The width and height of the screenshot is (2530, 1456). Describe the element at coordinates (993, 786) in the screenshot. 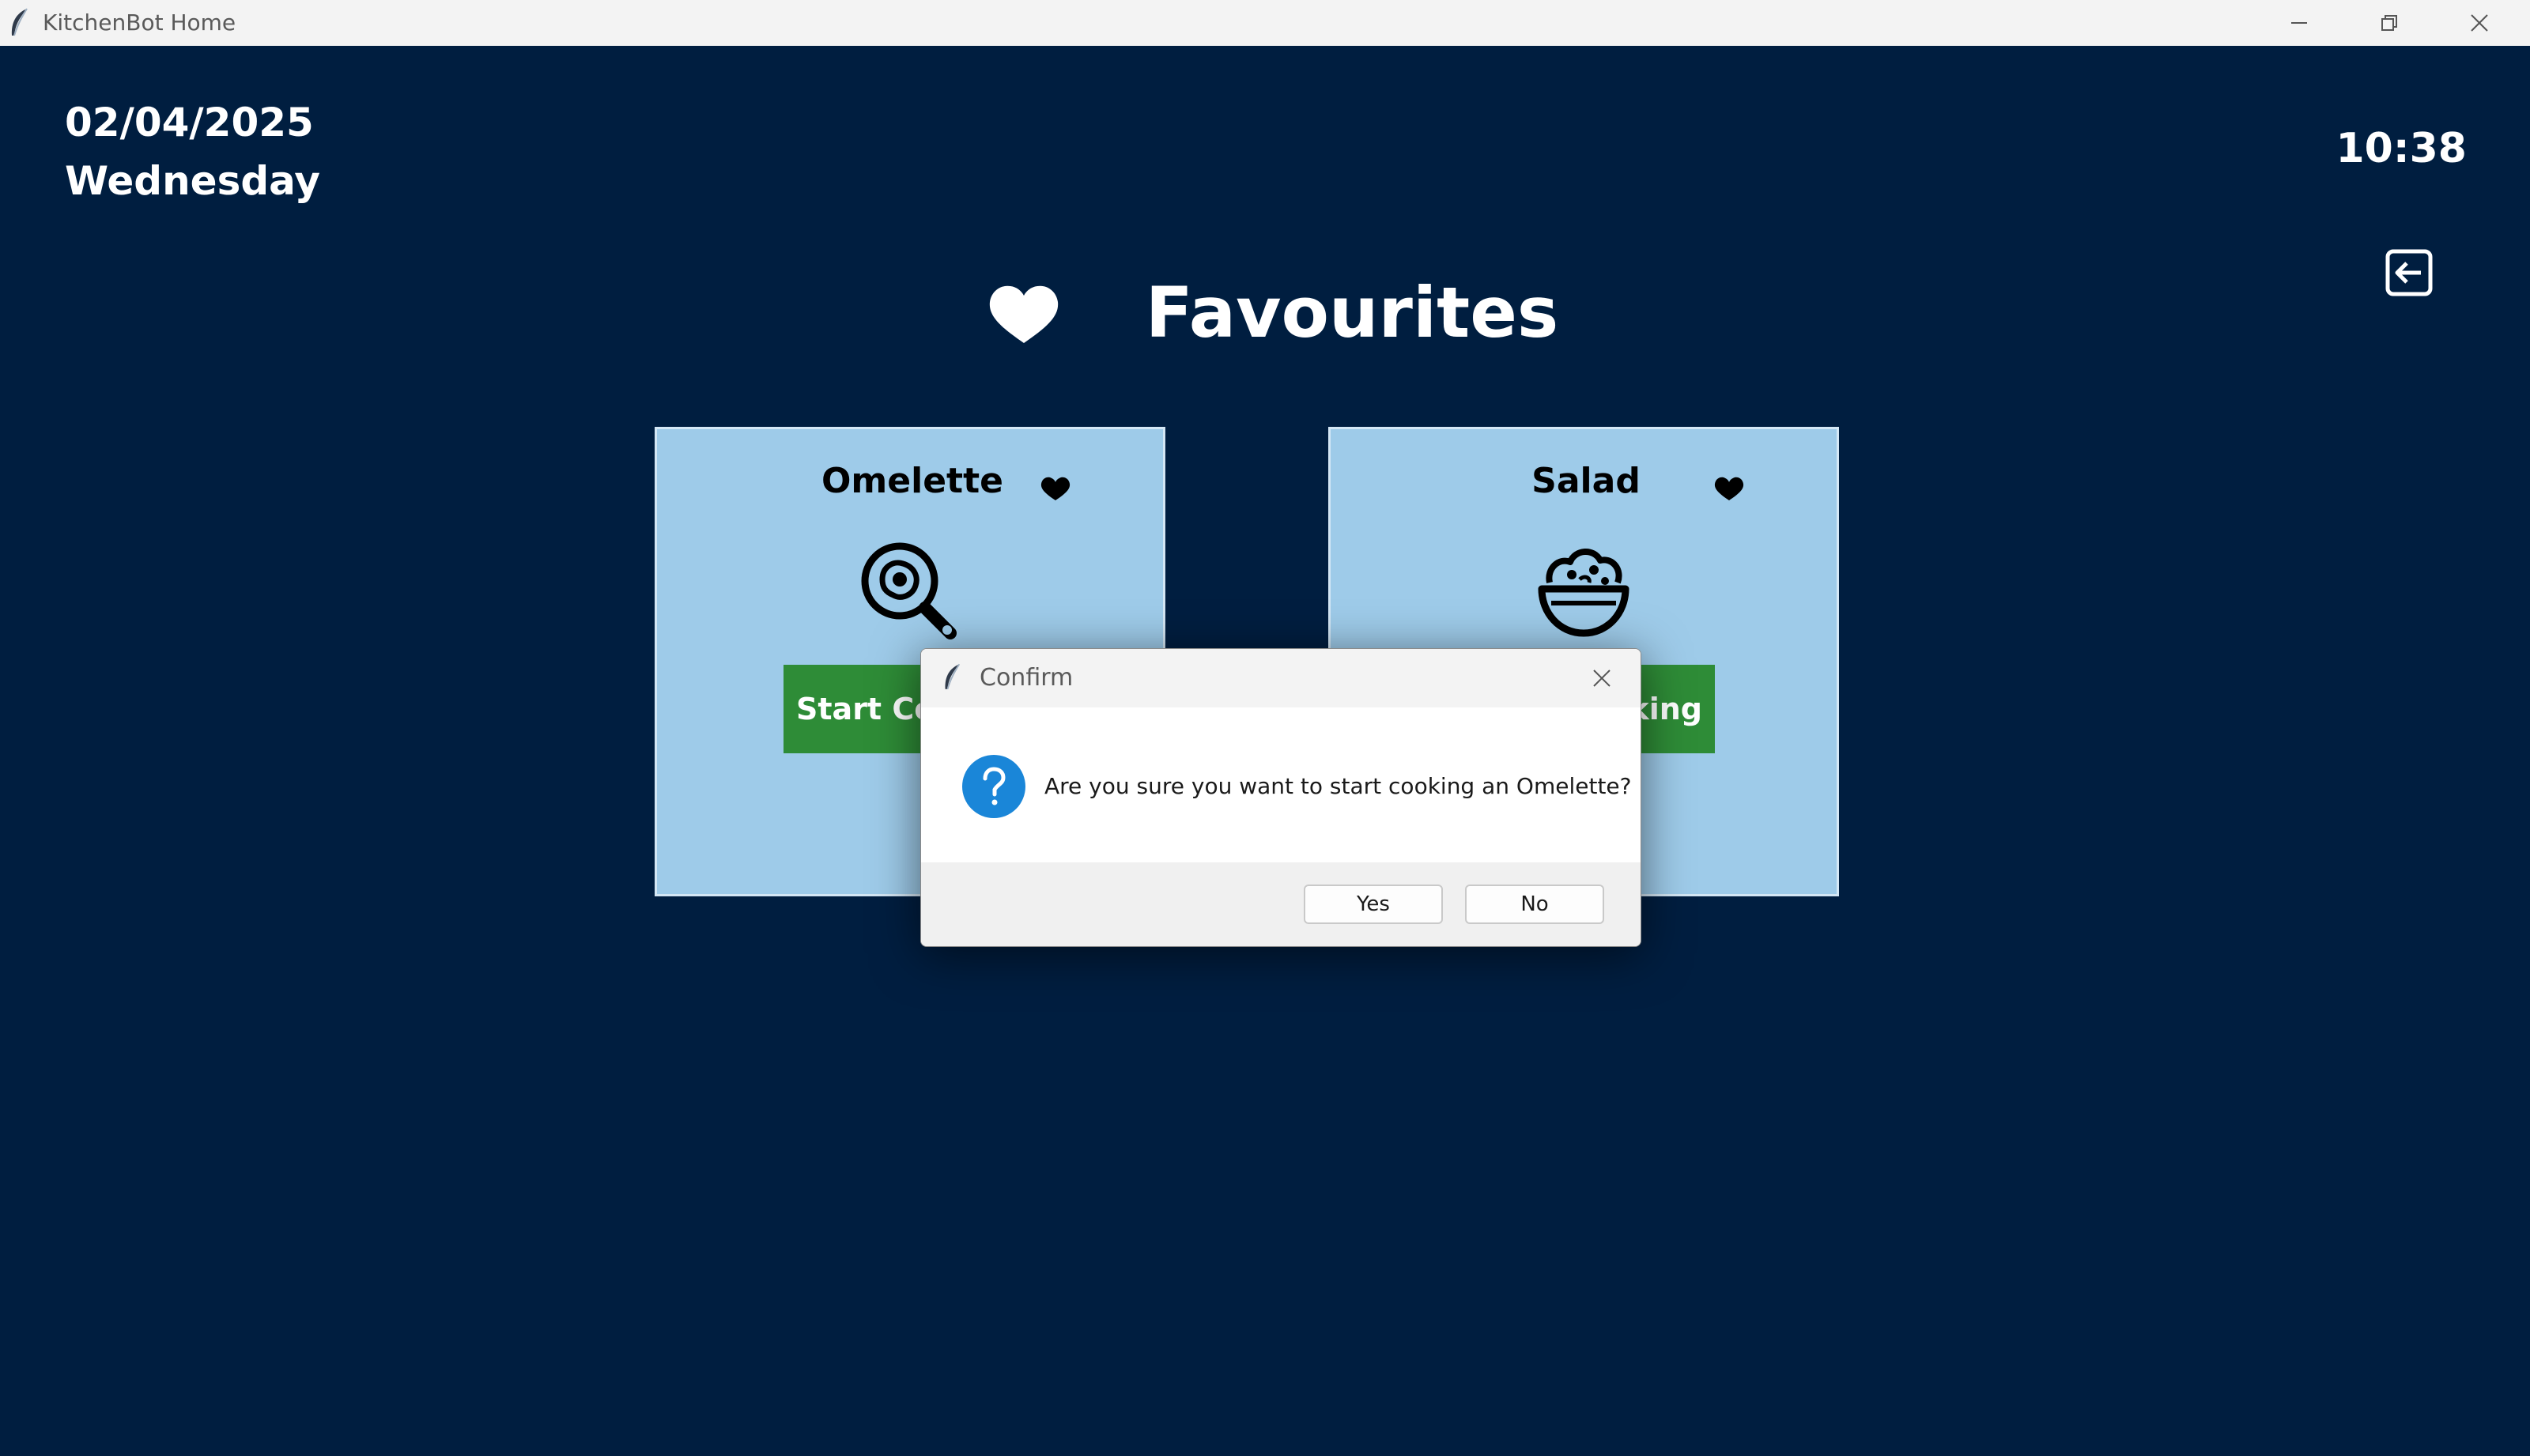

I see `question-icon` at that location.